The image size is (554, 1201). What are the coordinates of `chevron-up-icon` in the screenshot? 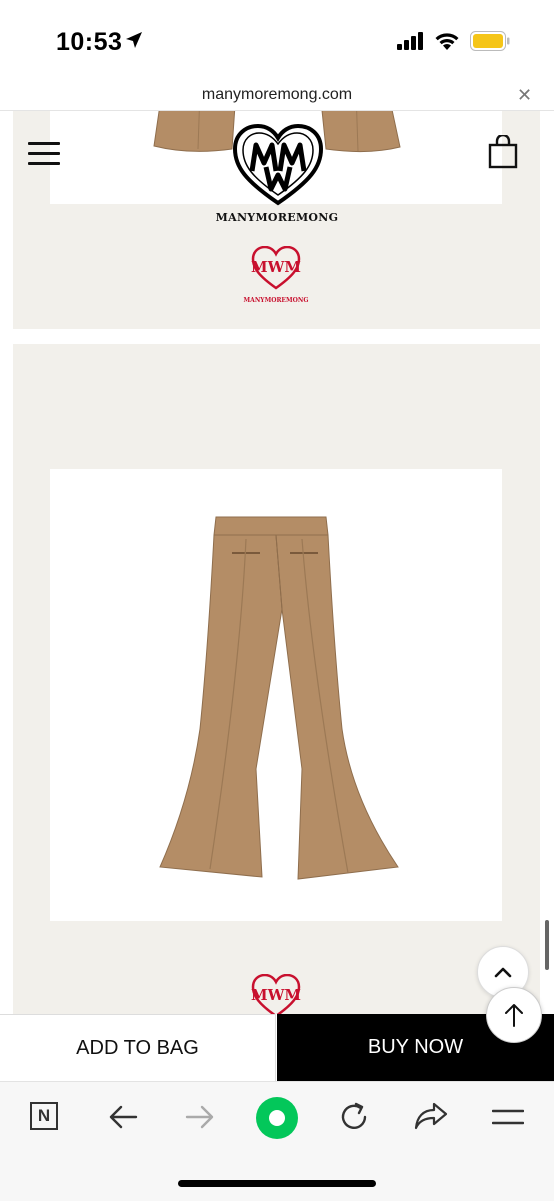 It's located at (503, 972).